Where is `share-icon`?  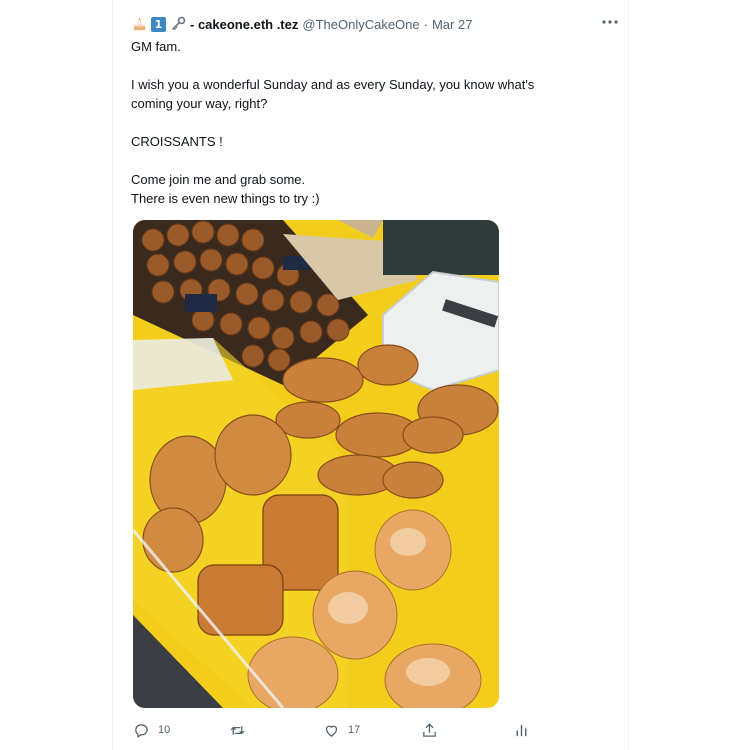 share-icon is located at coordinates (429, 729).